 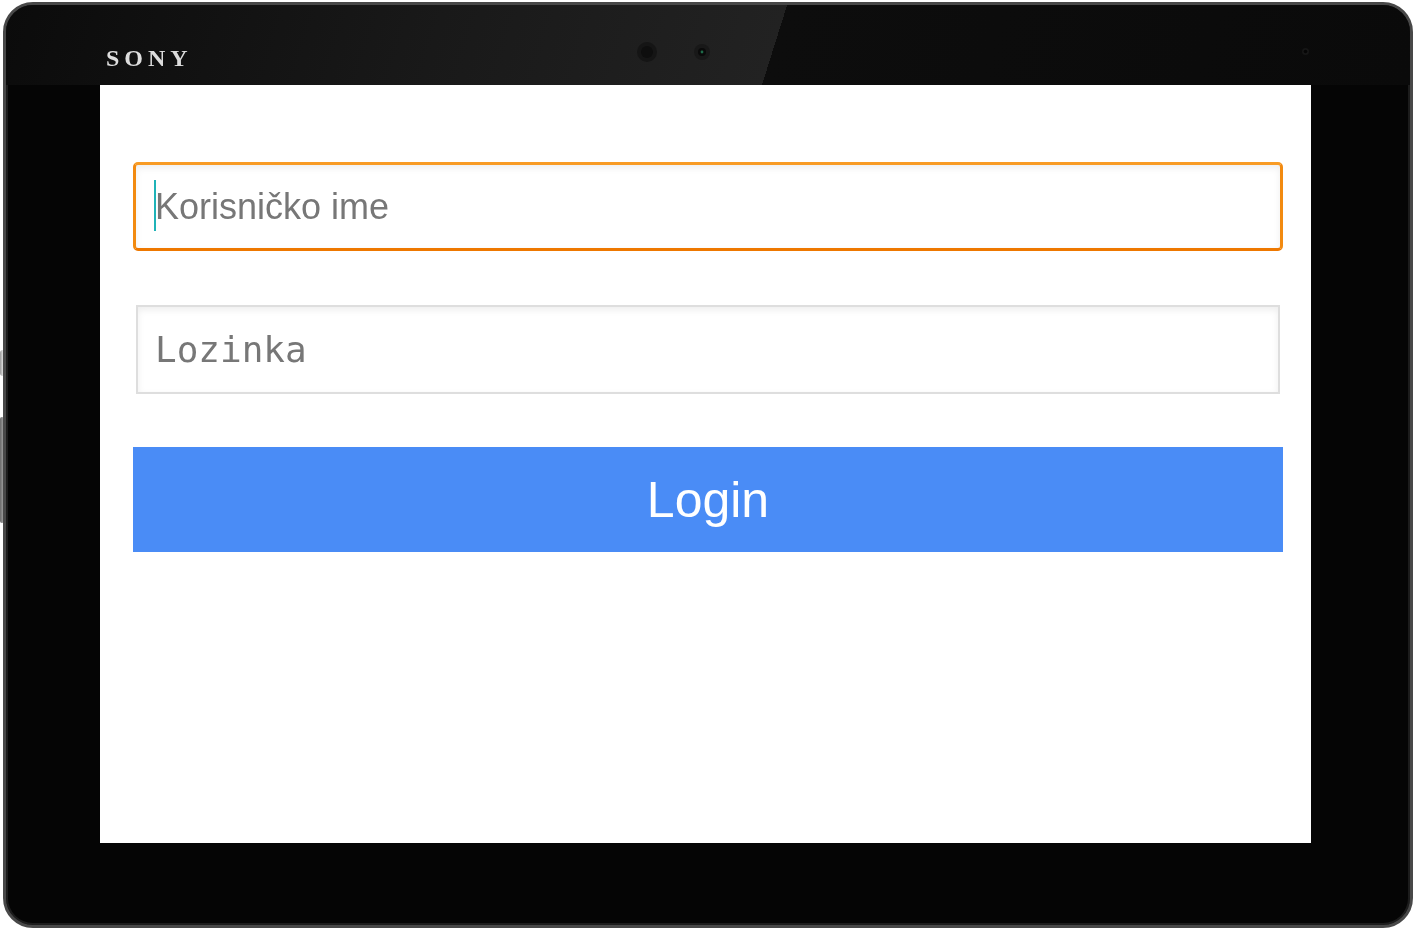 I want to click on password-field: Lozinka, so click(x=708, y=349).